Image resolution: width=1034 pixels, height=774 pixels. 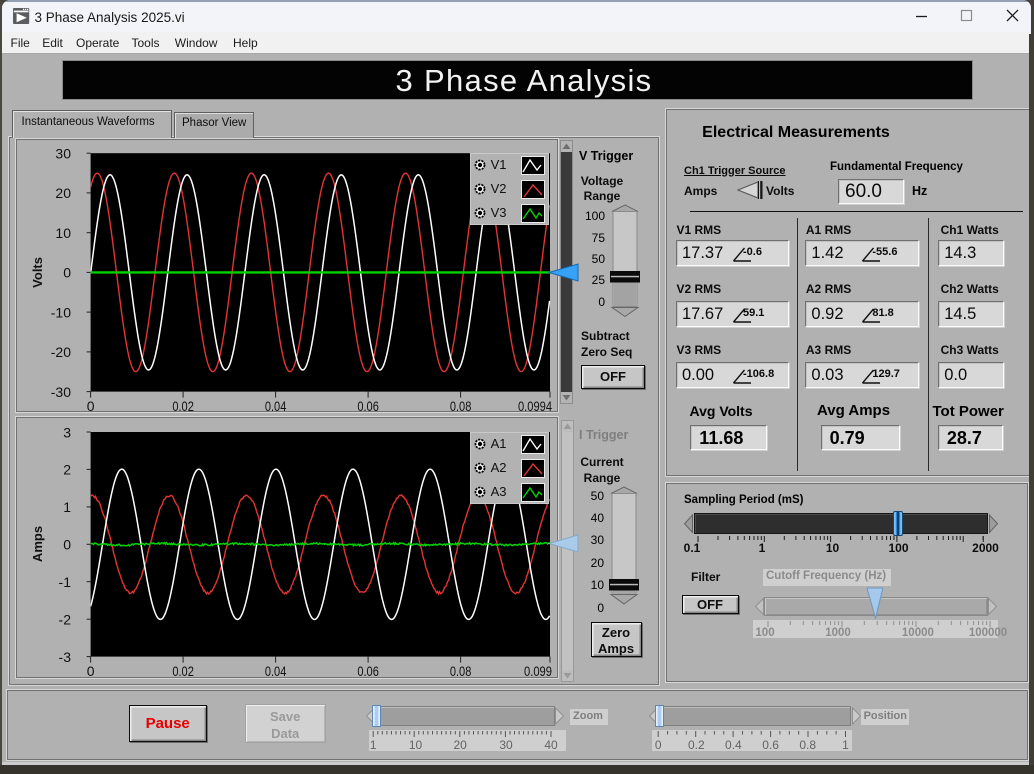 I want to click on svg-text: 3, so click(x=67, y=432).